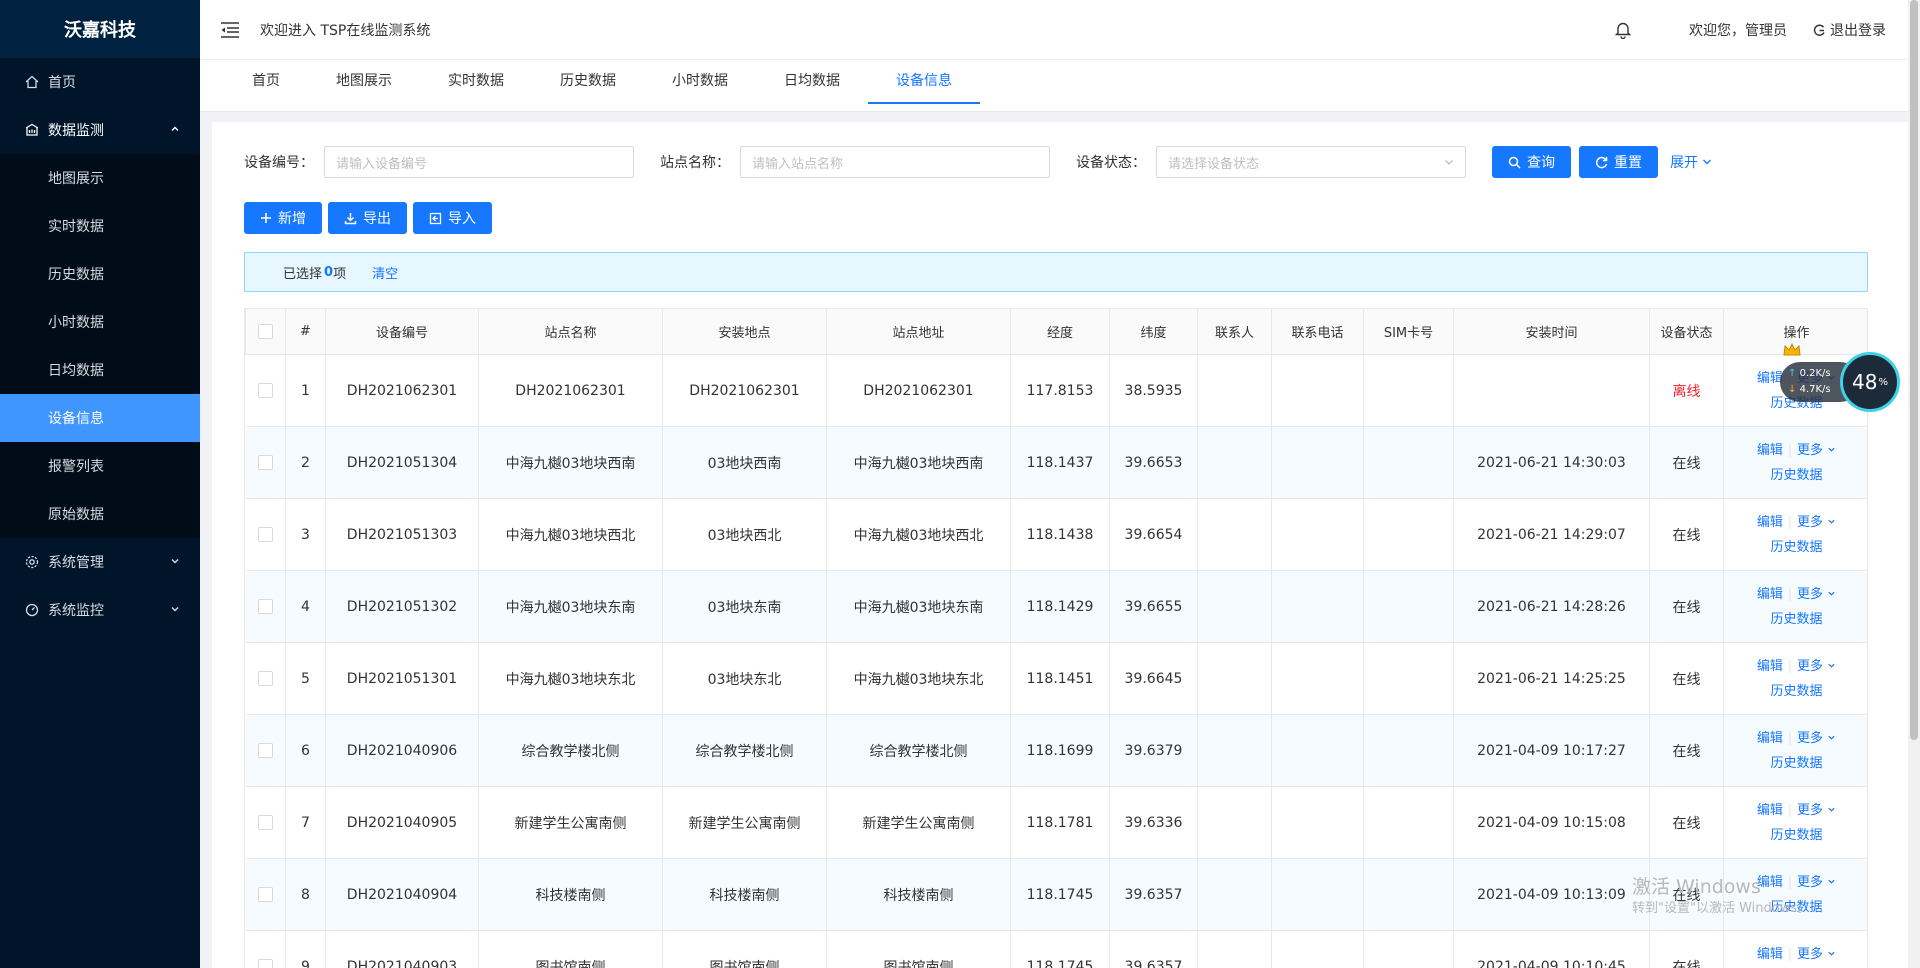 The height and width of the screenshot is (968, 1920). Describe the element at coordinates (1531, 162) in the screenshot. I see `query-button: 查询` at that location.